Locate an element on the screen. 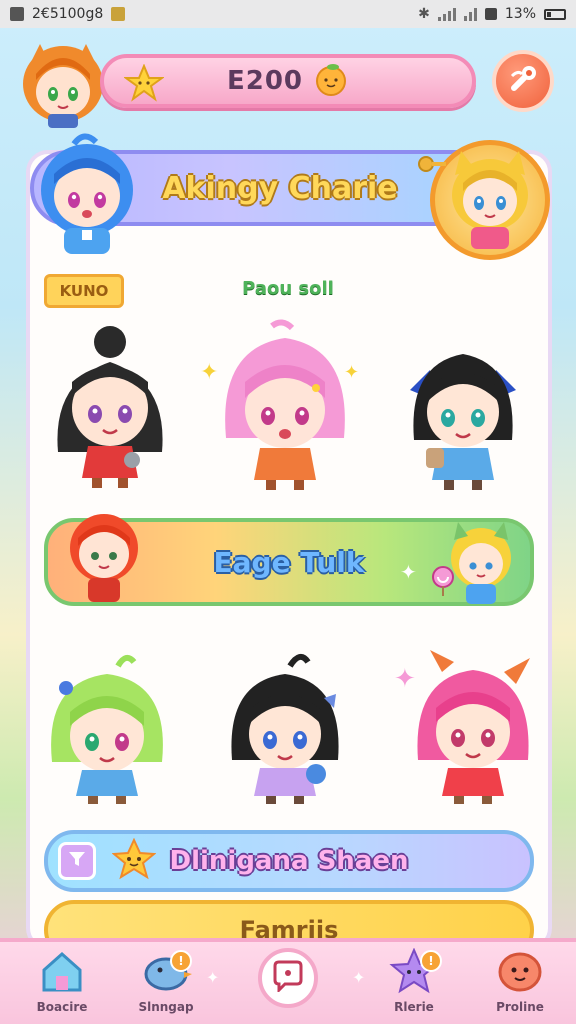 The image size is (576, 1024). coin-counter: E200 is located at coordinates (288, 81).